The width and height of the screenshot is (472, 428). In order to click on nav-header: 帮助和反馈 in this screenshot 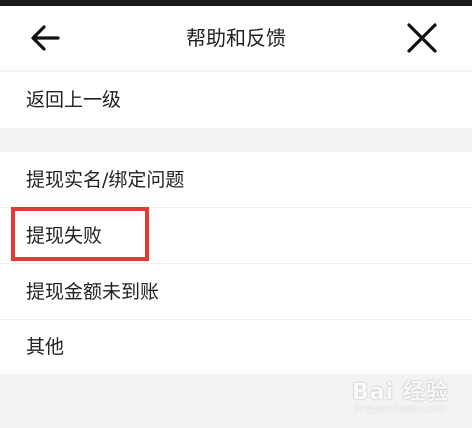, I will do `click(236, 38)`.